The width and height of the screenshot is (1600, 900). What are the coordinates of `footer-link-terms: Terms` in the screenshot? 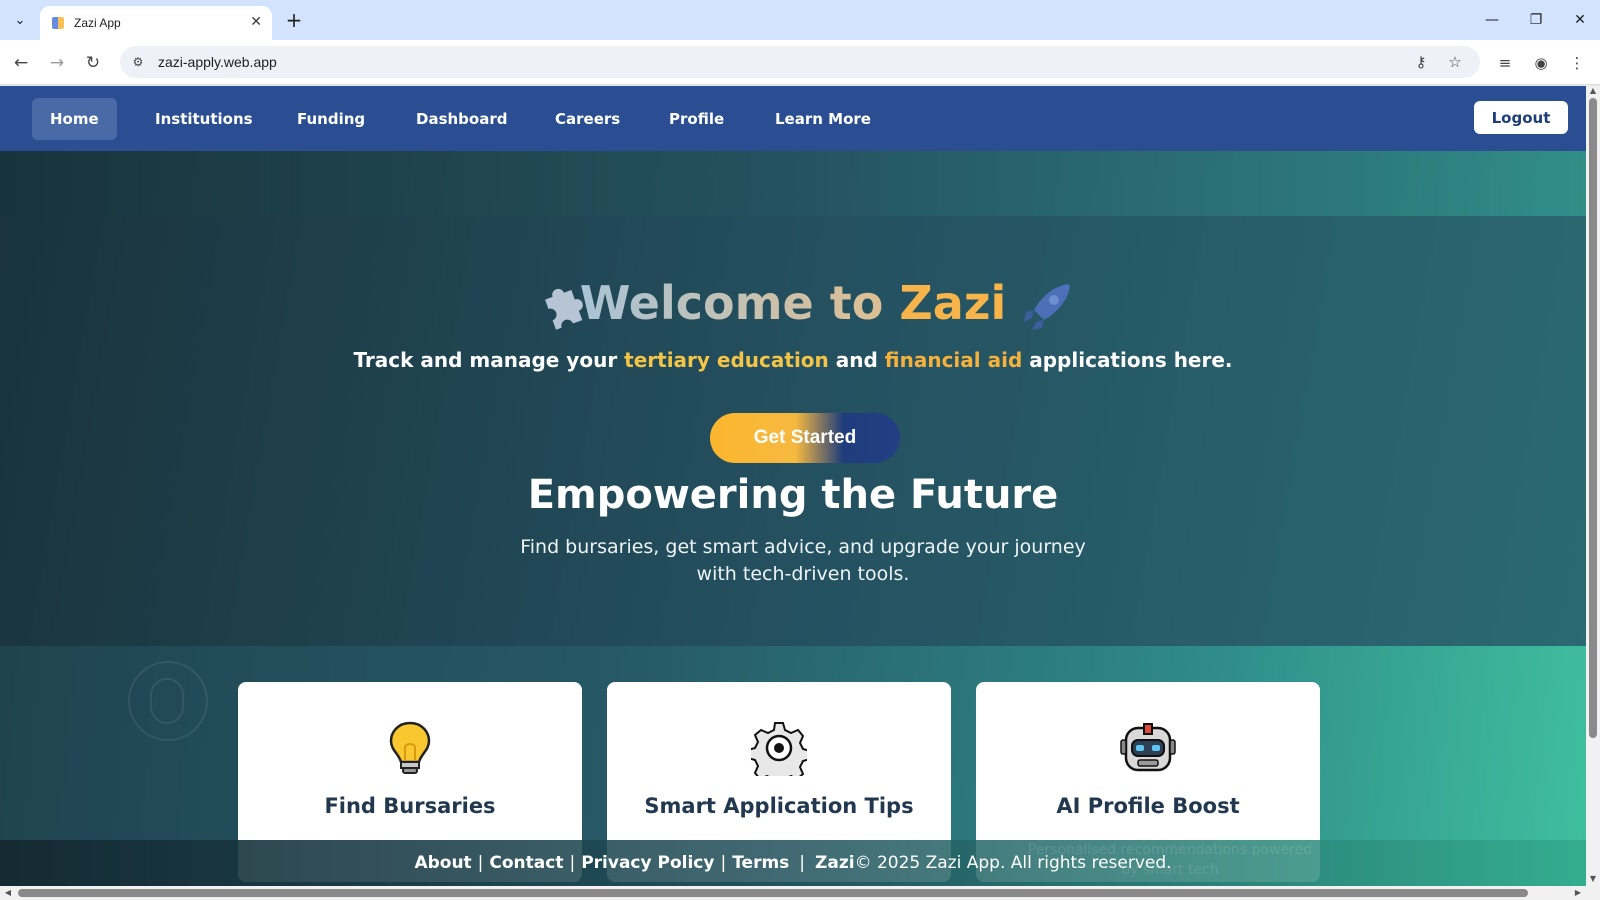 It's located at (760, 863).